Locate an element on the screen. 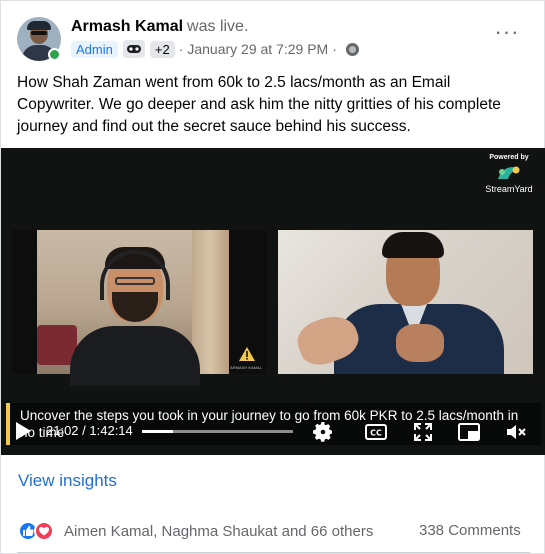 This screenshot has height=554, width=545. total-time: 1:42:14 is located at coordinates (111, 430).